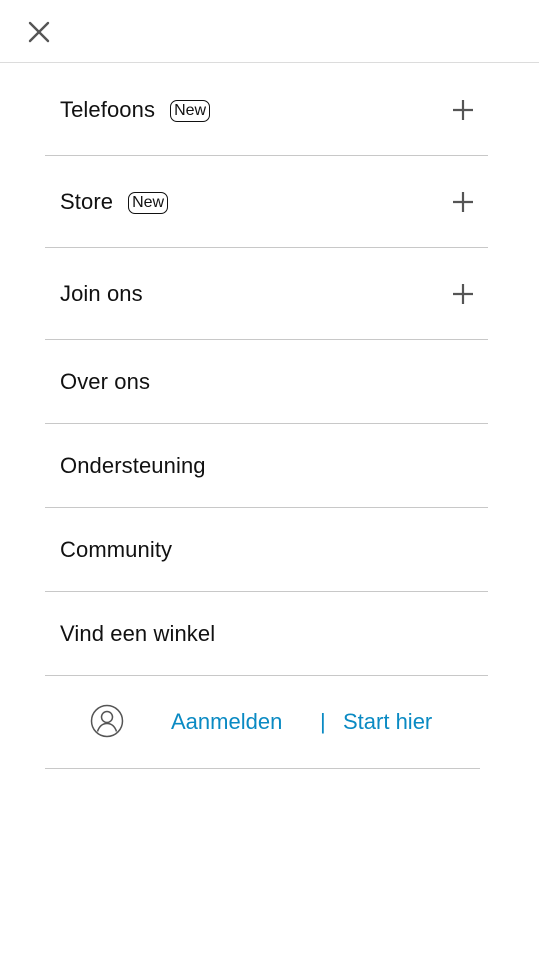  Describe the element at coordinates (138, 633) in the screenshot. I see `menu-item-label: Vind een winkel` at that location.